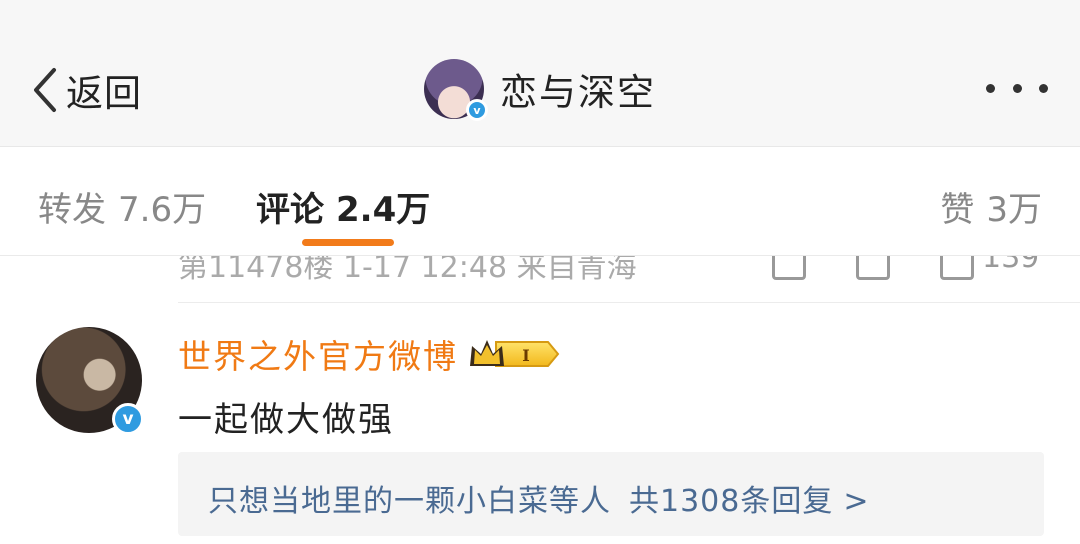  Describe the element at coordinates (383, 210) in the screenshot. I see `tab-count: 2.4万` at that location.